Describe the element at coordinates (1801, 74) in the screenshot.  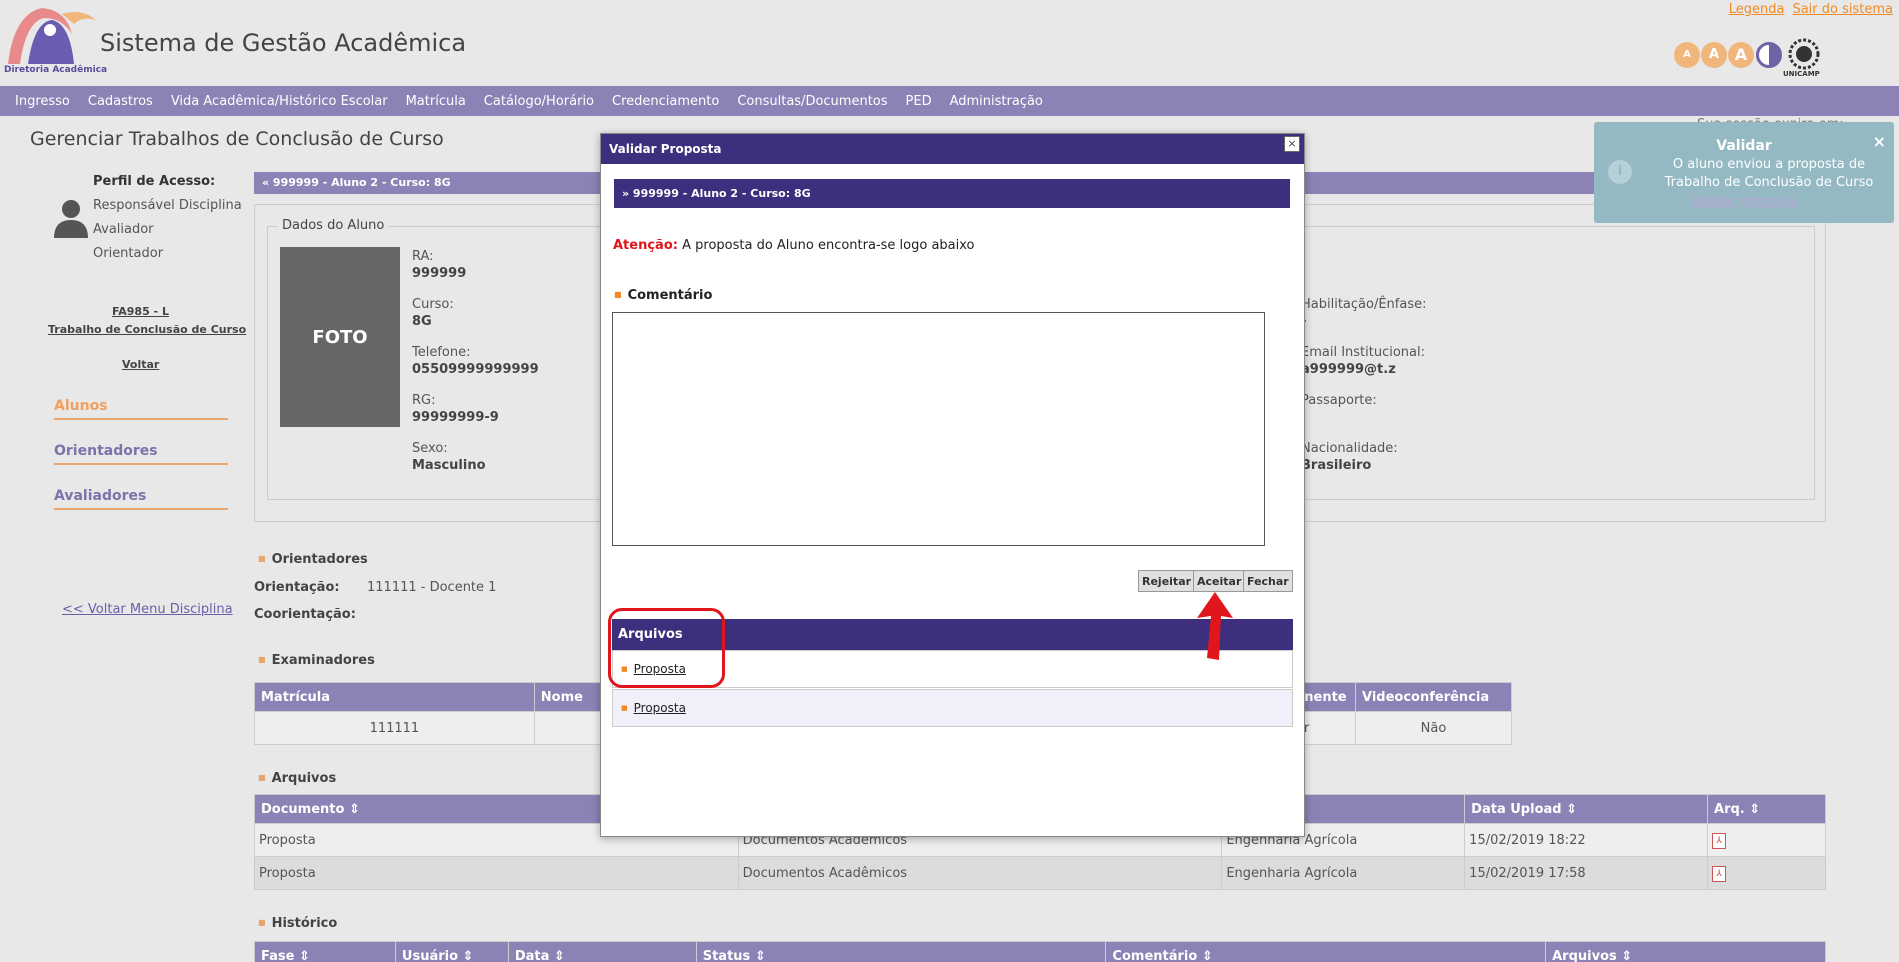
I see `unicamp-label: UNICAMP` at that location.